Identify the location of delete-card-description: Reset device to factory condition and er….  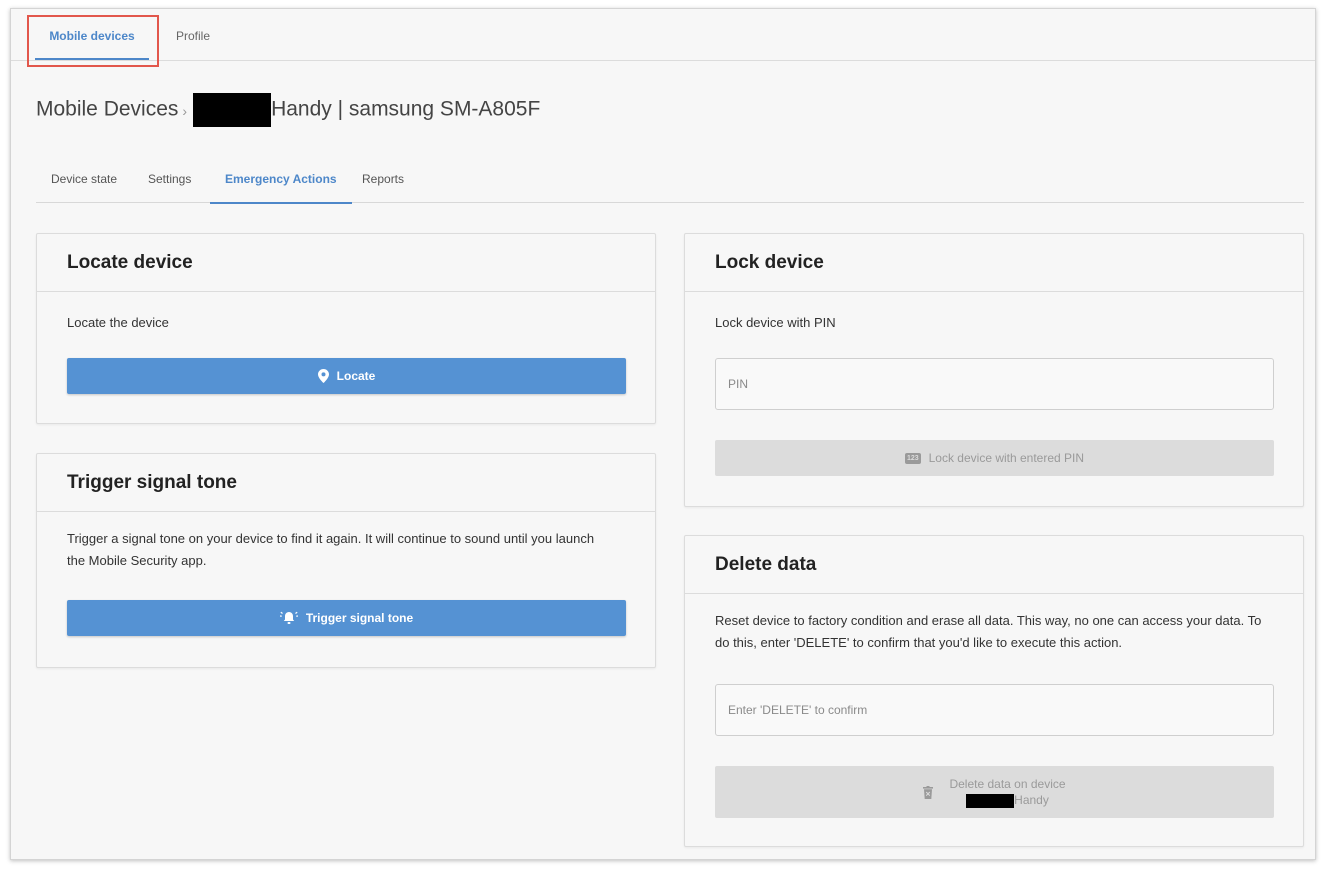
(988, 631).